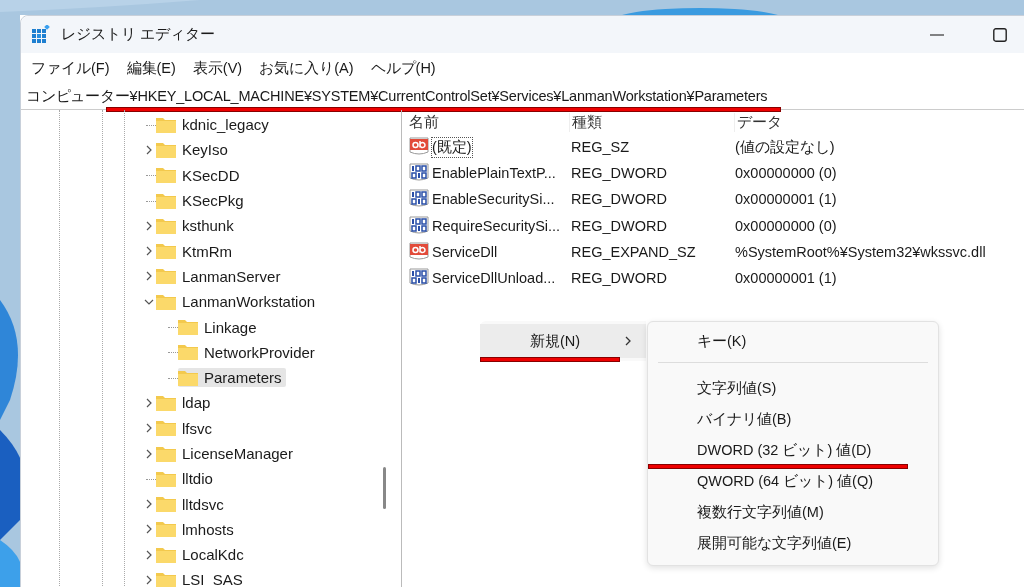  What do you see at coordinates (238, 302) in the screenshot?
I see `tree-item: LanmanWorkstation` at bounding box center [238, 302].